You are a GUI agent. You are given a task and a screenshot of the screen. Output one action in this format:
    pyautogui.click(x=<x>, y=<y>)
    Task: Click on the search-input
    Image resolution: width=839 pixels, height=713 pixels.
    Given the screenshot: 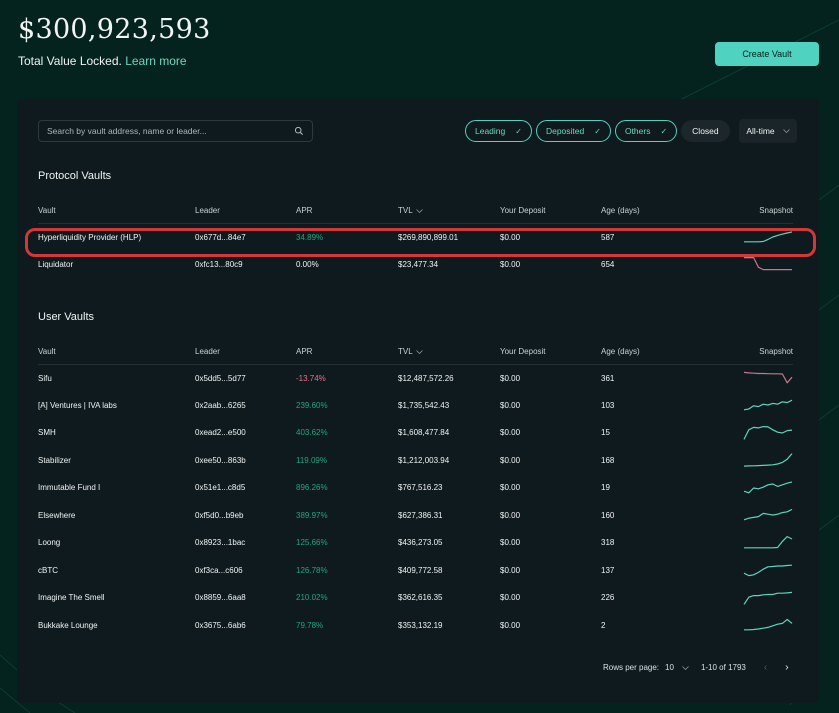 What is the action you would take?
    pyautogui.click(x=170, y=131)
    